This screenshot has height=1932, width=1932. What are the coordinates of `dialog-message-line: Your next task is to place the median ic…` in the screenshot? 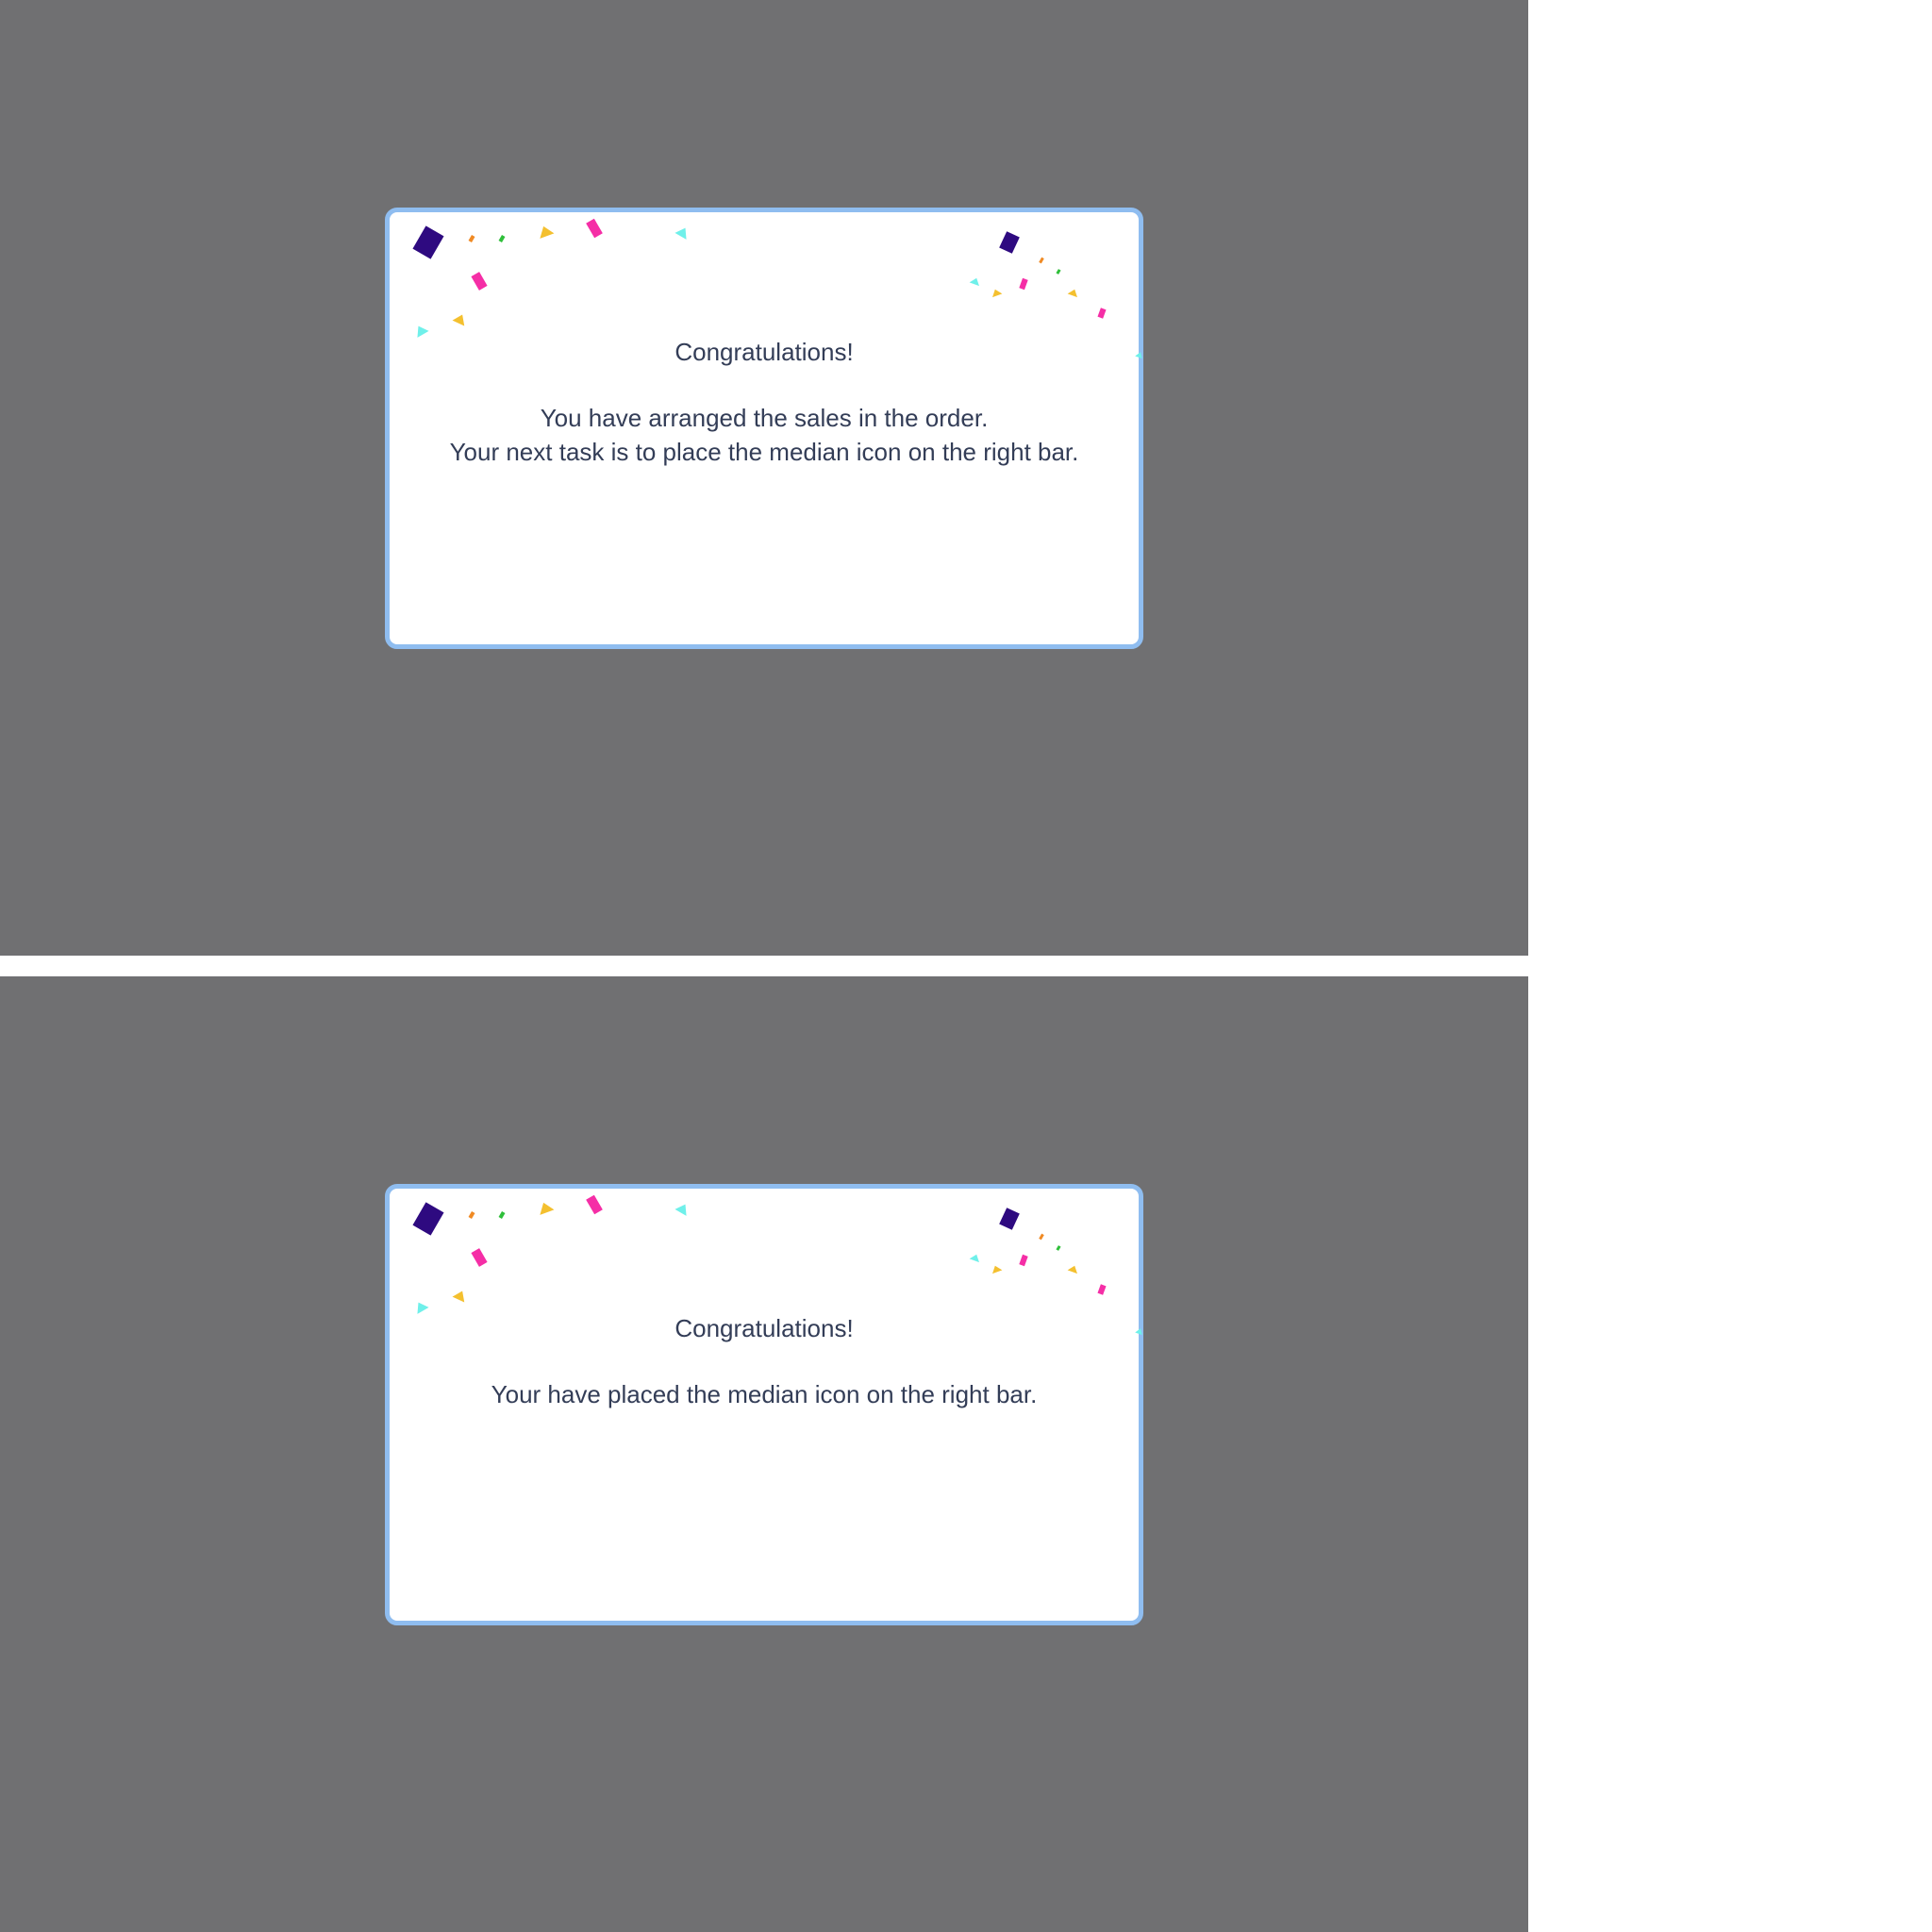 It's located at (764, 452).